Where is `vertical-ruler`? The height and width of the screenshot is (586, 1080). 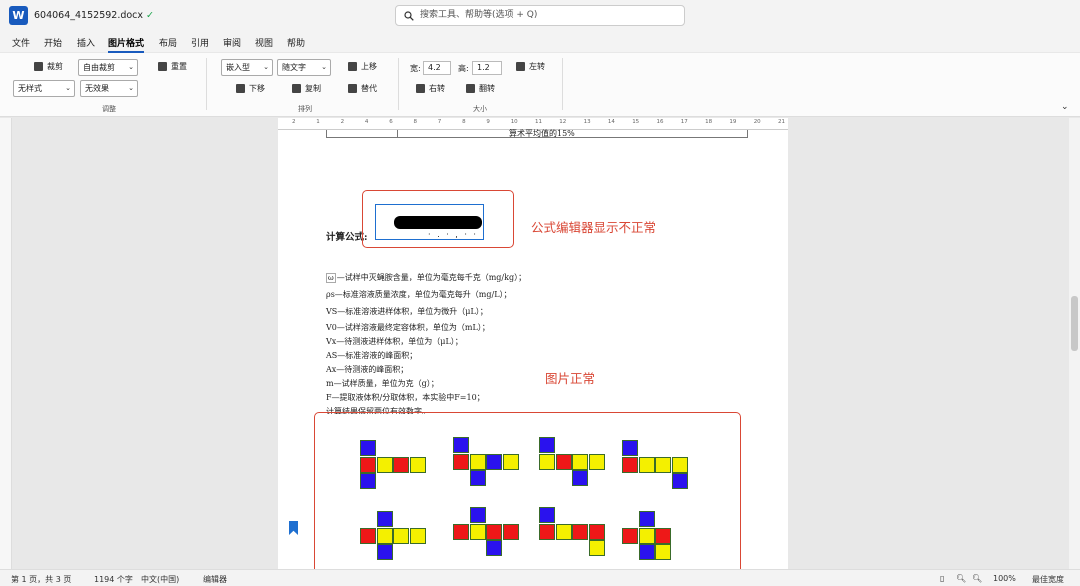
vertical-ruler is located at coordinates (6, 343).